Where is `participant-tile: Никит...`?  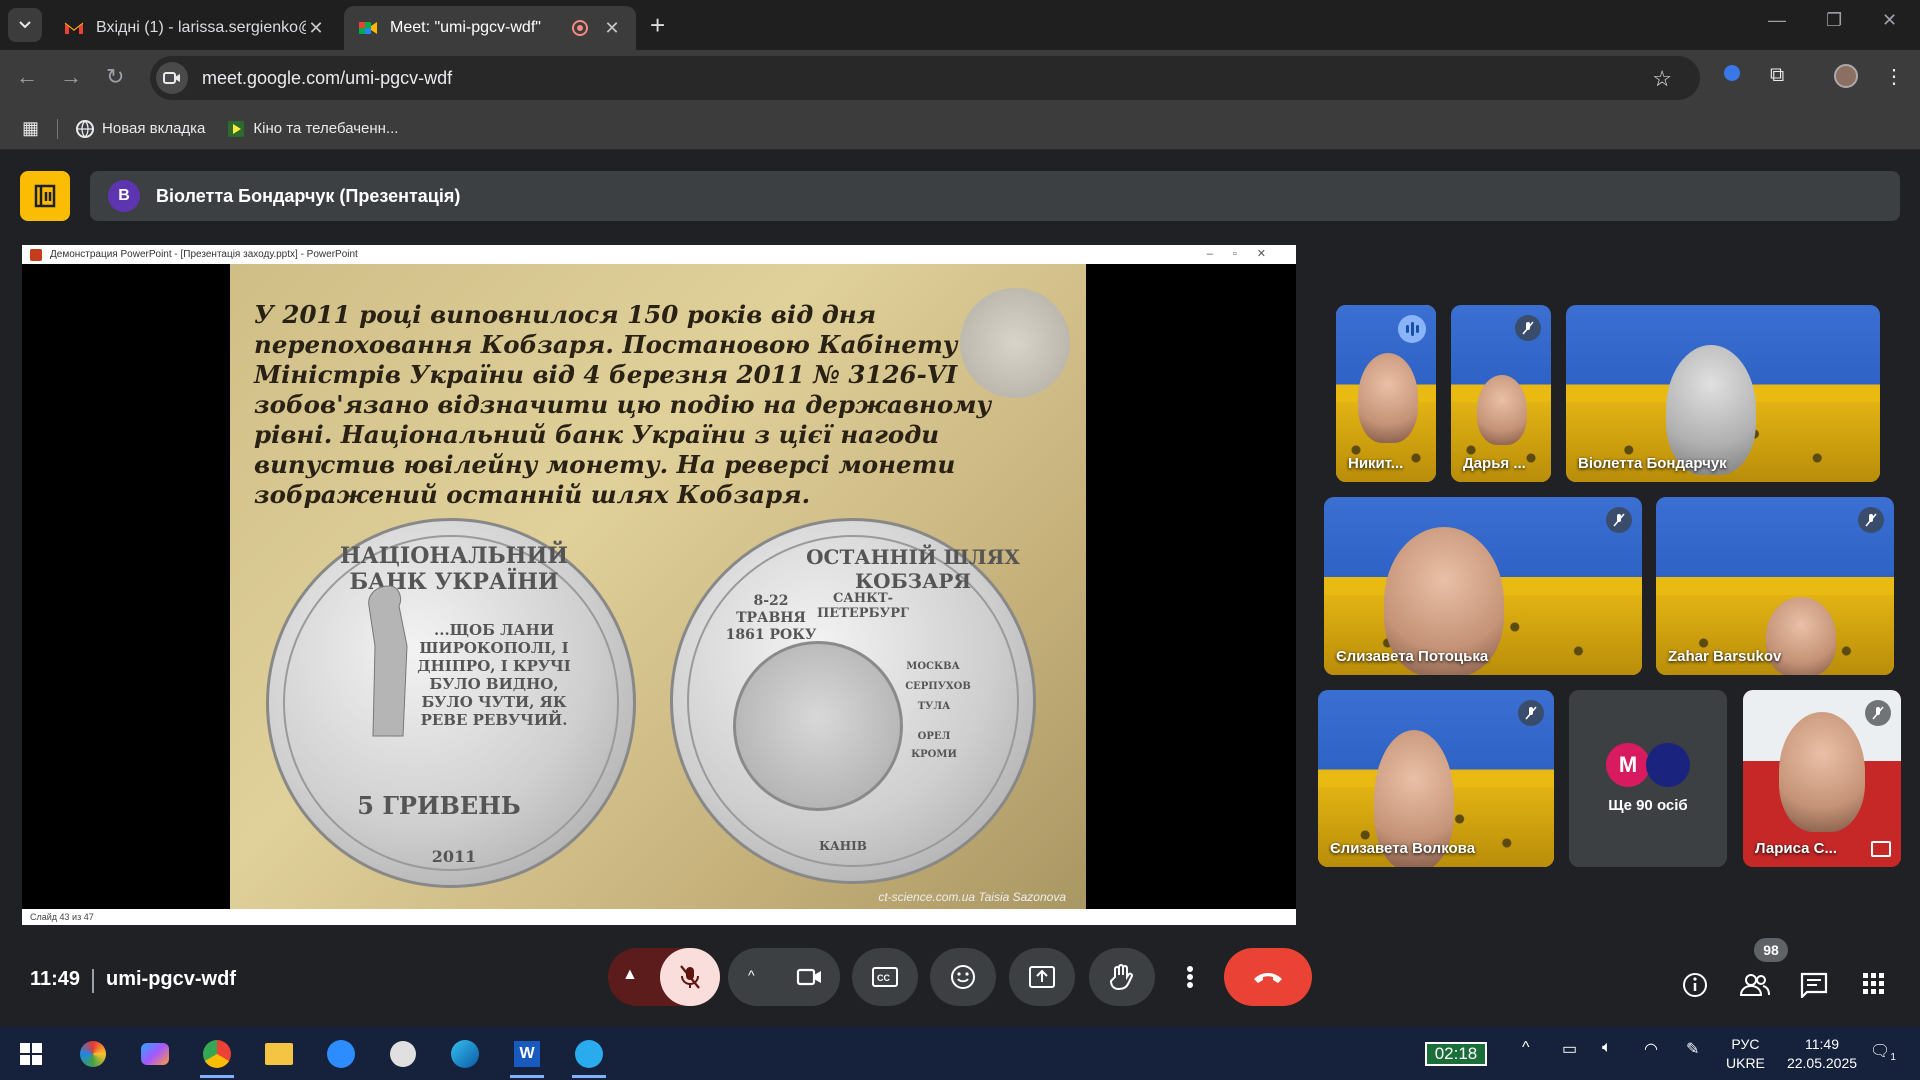 participant-tile: Никит... is located at coordinates (1386, 393).